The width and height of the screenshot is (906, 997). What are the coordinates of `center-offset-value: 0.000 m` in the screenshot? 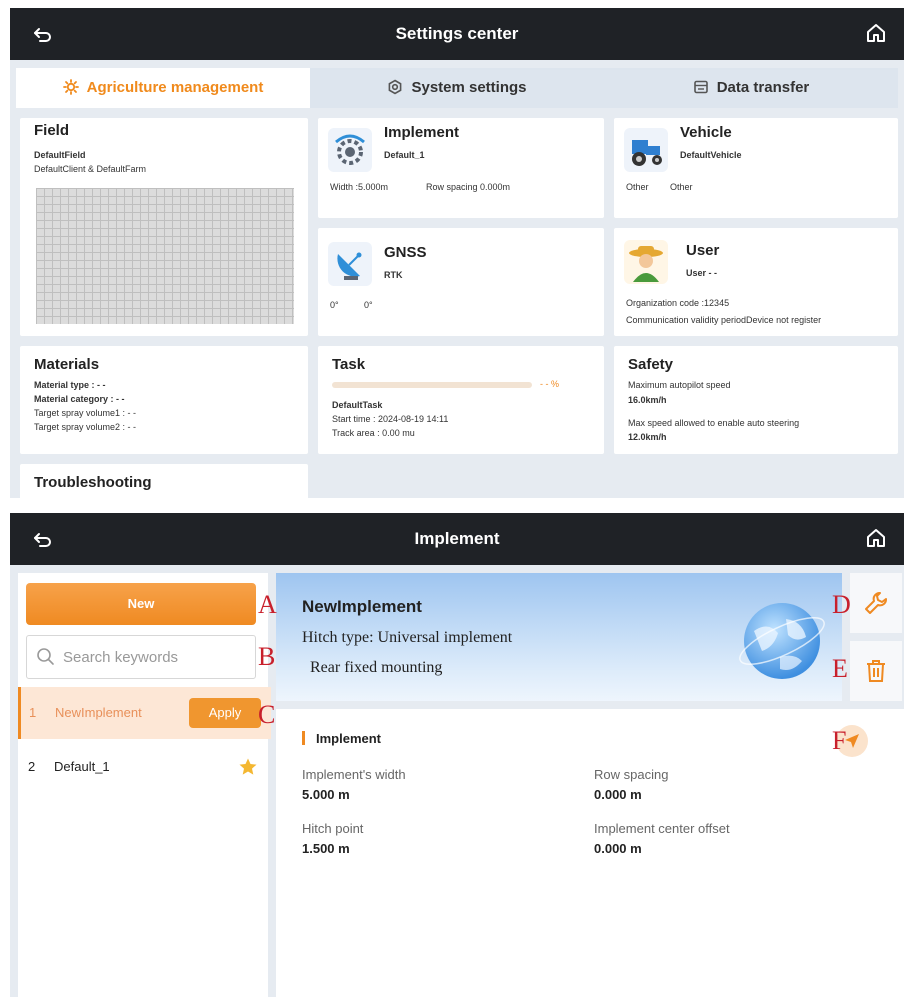 It's located at (618, 848).